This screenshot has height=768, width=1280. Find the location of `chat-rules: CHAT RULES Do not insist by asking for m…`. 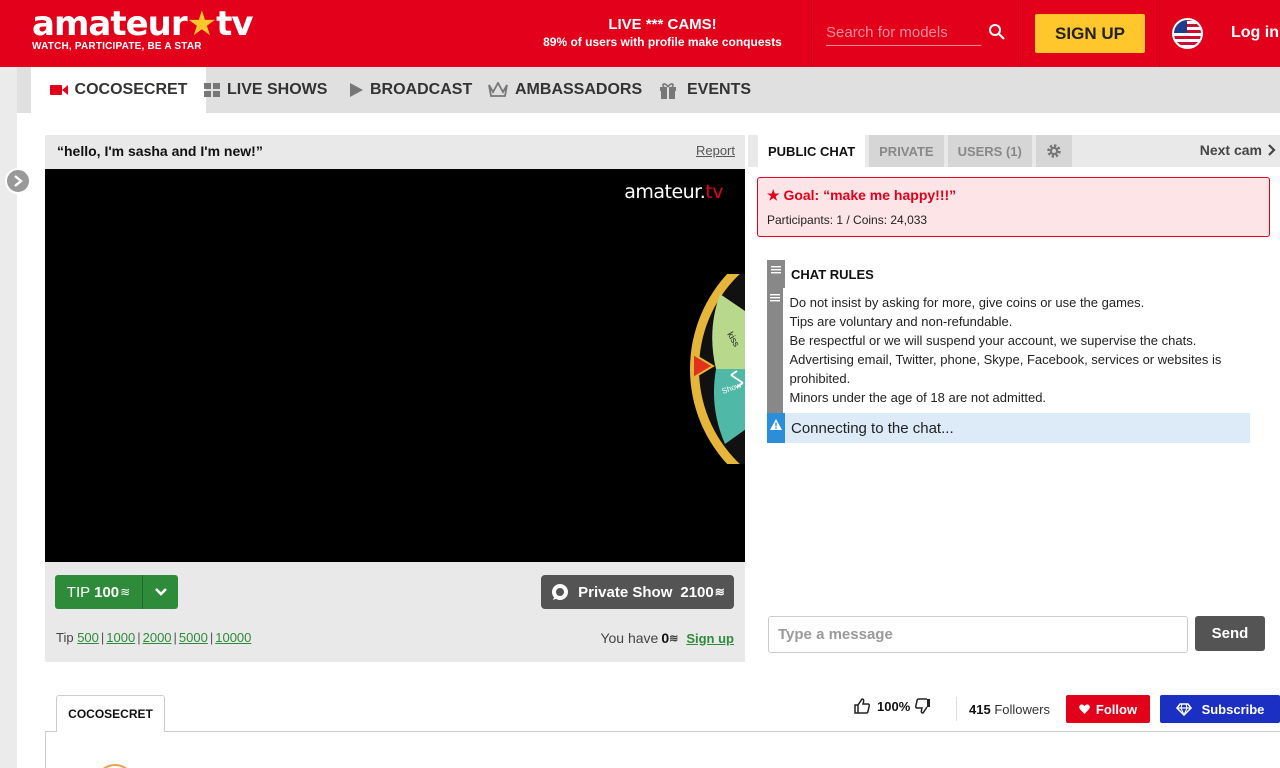

chat-rules: CHAT RULES Do not insist by asking for m… is located at coordinates (1008, 351).